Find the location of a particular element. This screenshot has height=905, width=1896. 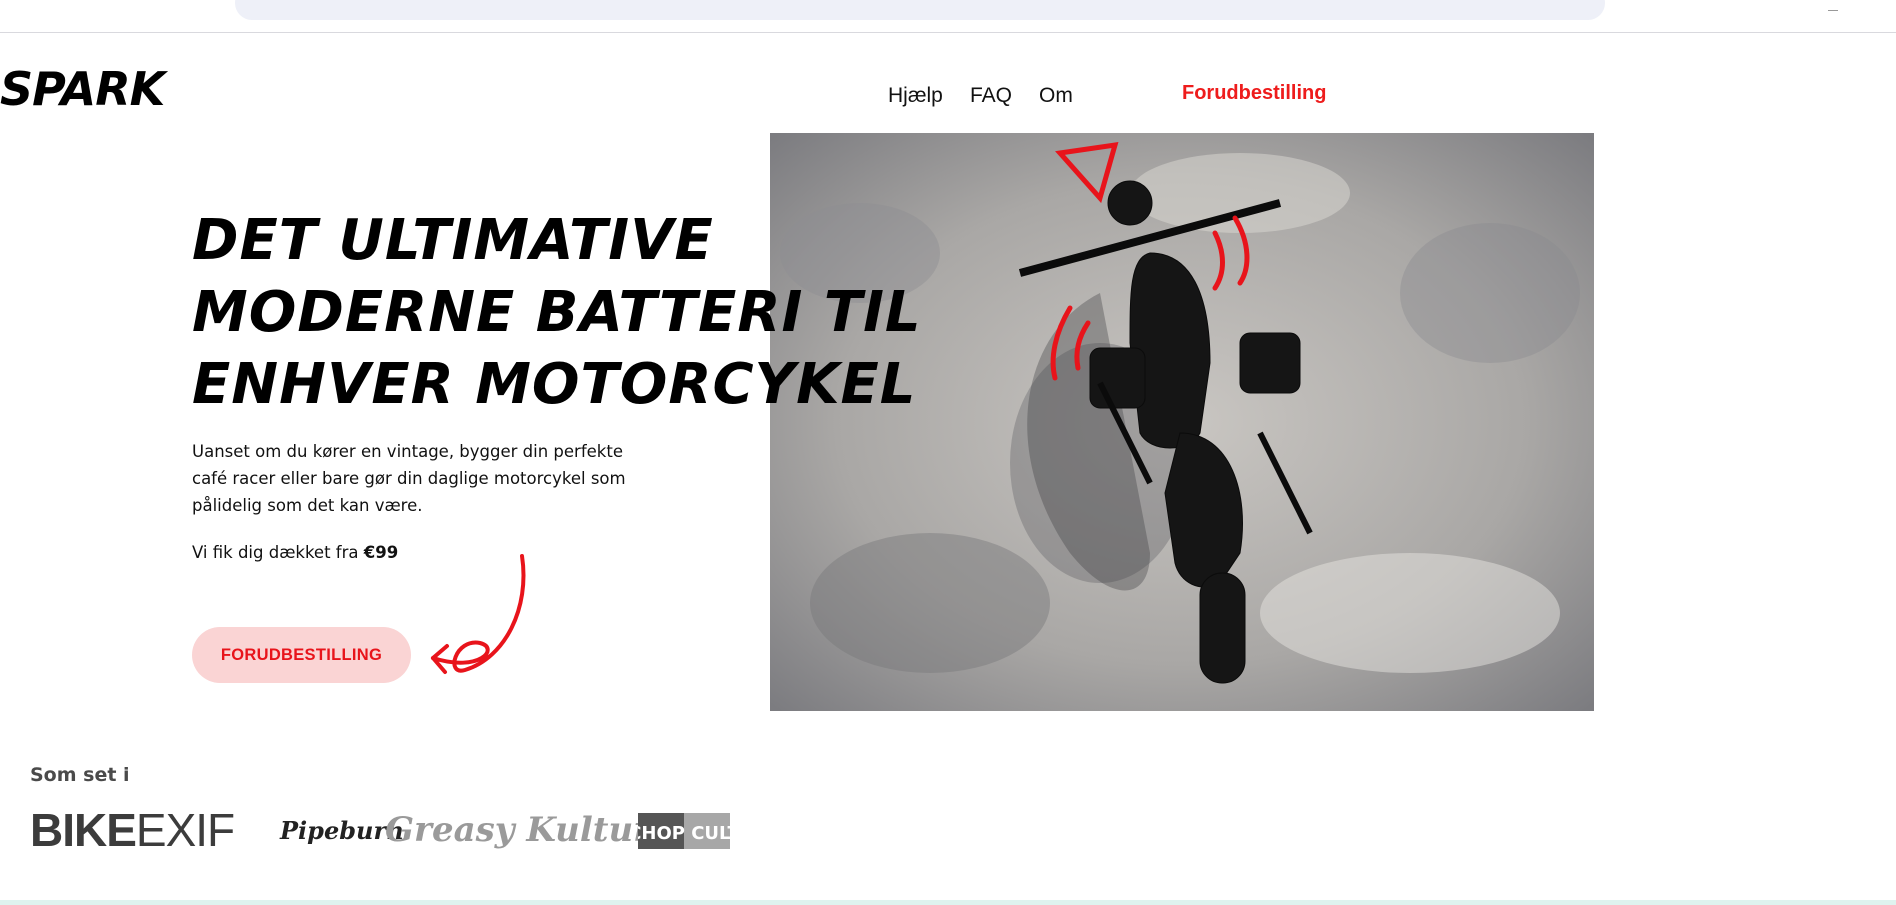

nav-link-faq: FAQ is located at coordinates (991, 96).